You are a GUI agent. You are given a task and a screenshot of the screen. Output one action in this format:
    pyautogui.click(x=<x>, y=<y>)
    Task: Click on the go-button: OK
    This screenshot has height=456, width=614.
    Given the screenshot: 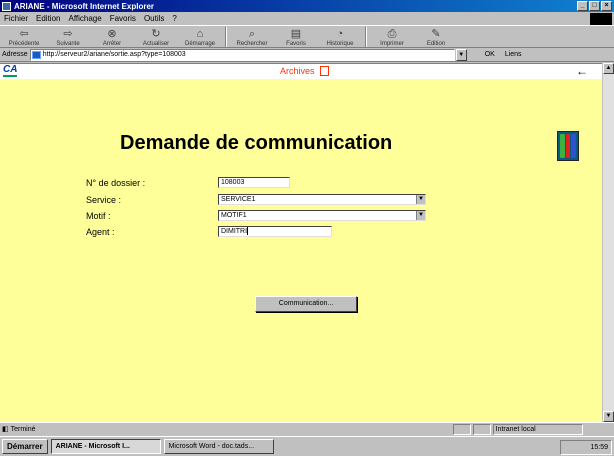 What is the action you would take?
    pyautogui.click(x=490, y=54)
    